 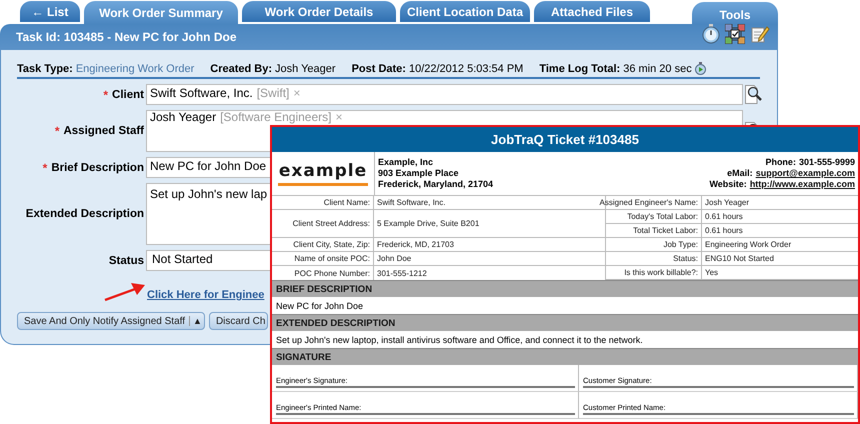 I want to click on detail-label: Client City, State, Zip:, so click(x=331, y=244).